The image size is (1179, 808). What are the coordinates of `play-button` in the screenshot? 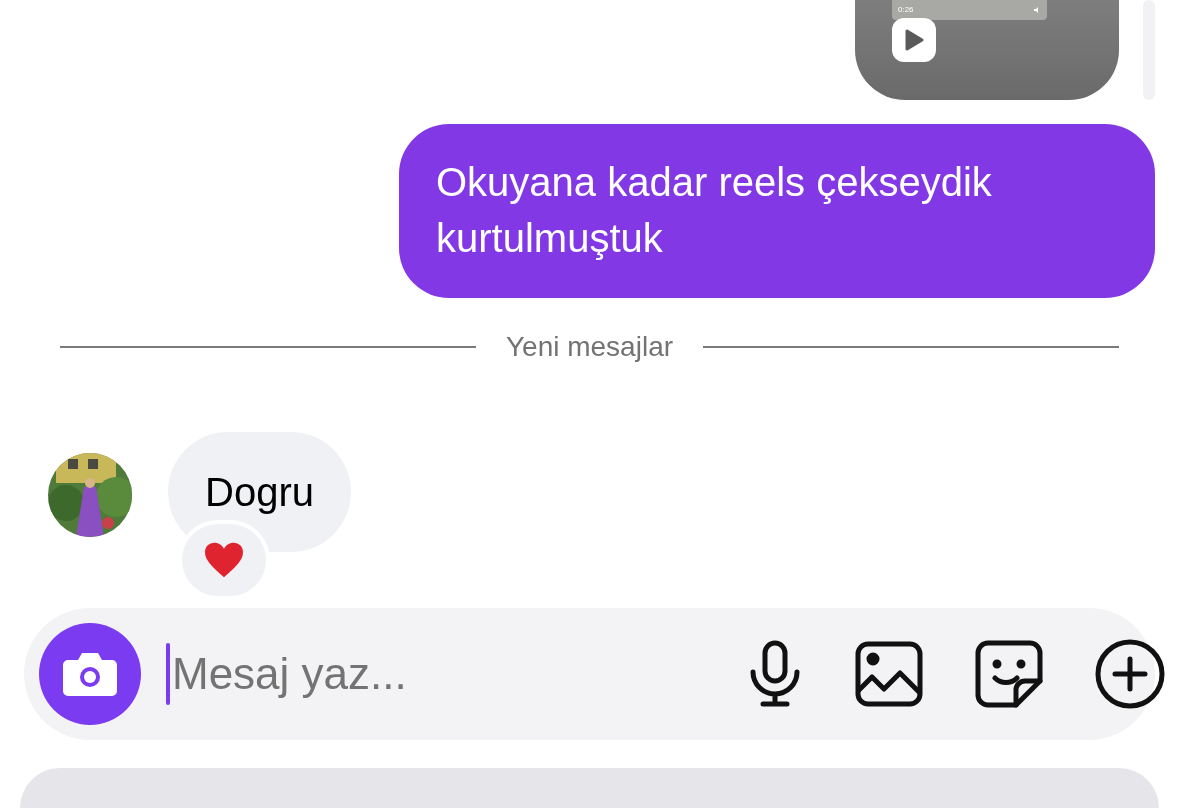 It's located at (914, 40).